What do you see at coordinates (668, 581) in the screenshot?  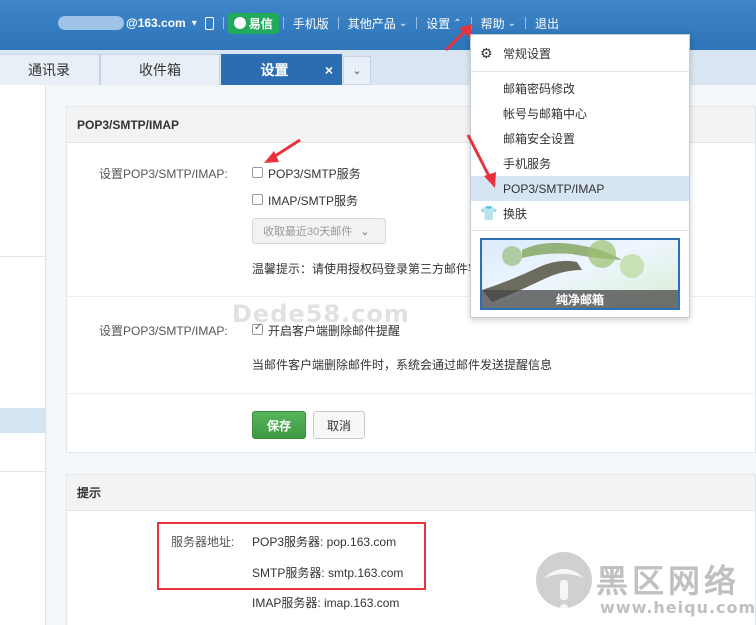 I see `watermark-brand: 黑区网络` at bounding box center [668, 581].